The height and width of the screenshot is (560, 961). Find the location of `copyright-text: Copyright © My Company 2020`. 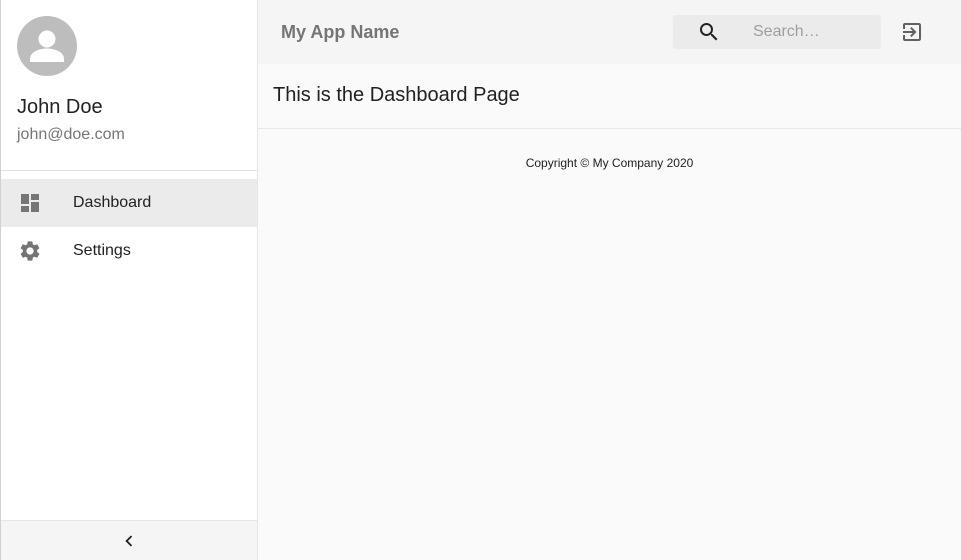

copyright-text: Copyright © My Company 2020 is located at coordinates (609, 163).